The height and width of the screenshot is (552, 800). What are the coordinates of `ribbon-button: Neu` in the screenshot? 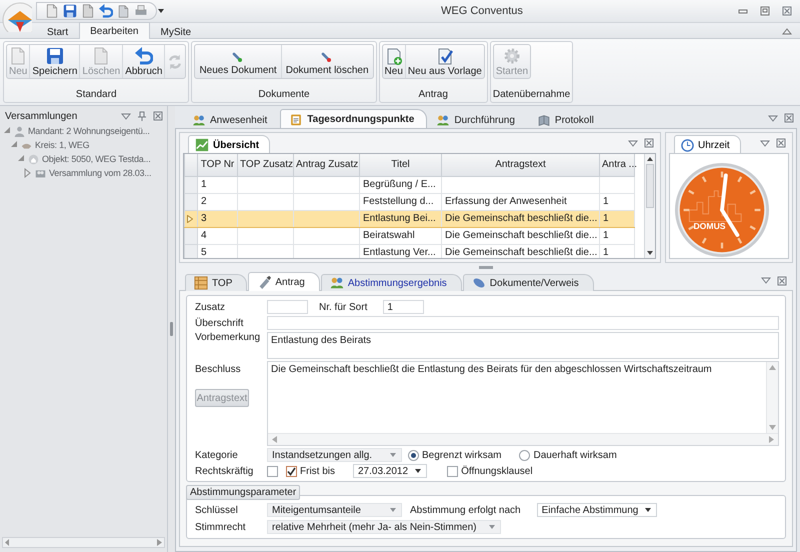 It's located at (394, 61).